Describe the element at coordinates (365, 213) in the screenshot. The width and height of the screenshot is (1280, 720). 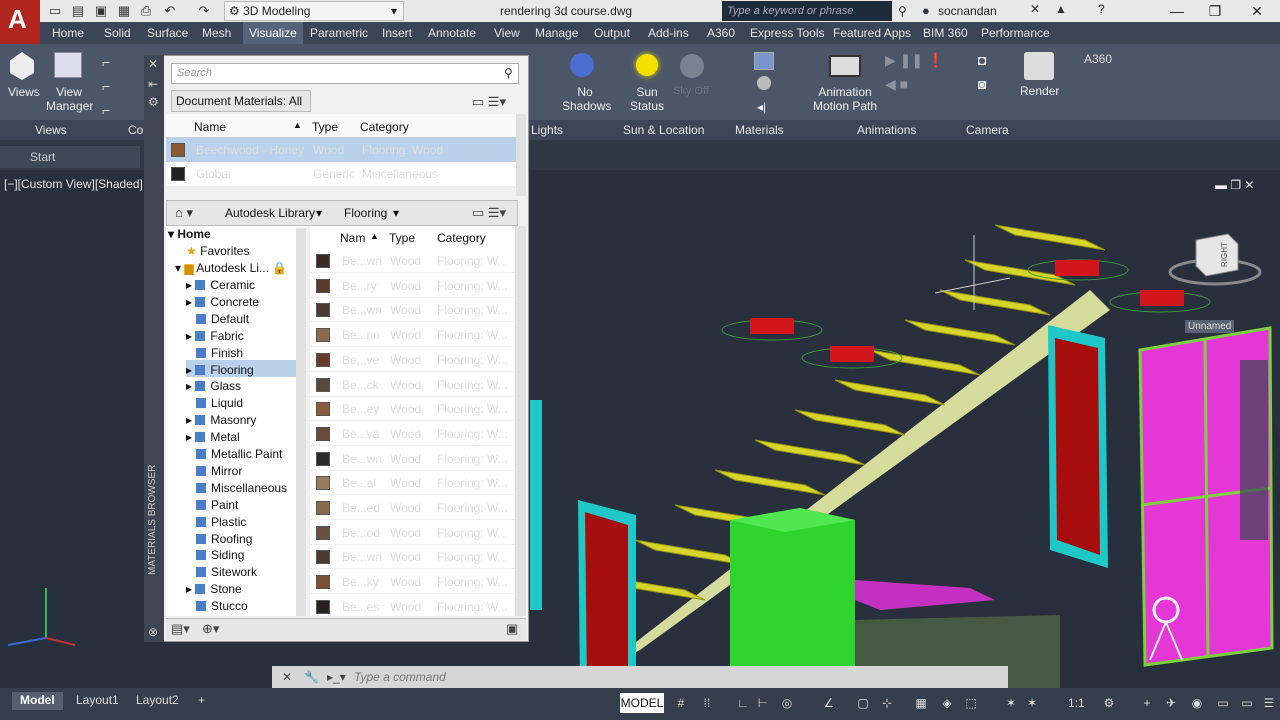
I see `breadcrumb-flooring: Flooring` at that location.